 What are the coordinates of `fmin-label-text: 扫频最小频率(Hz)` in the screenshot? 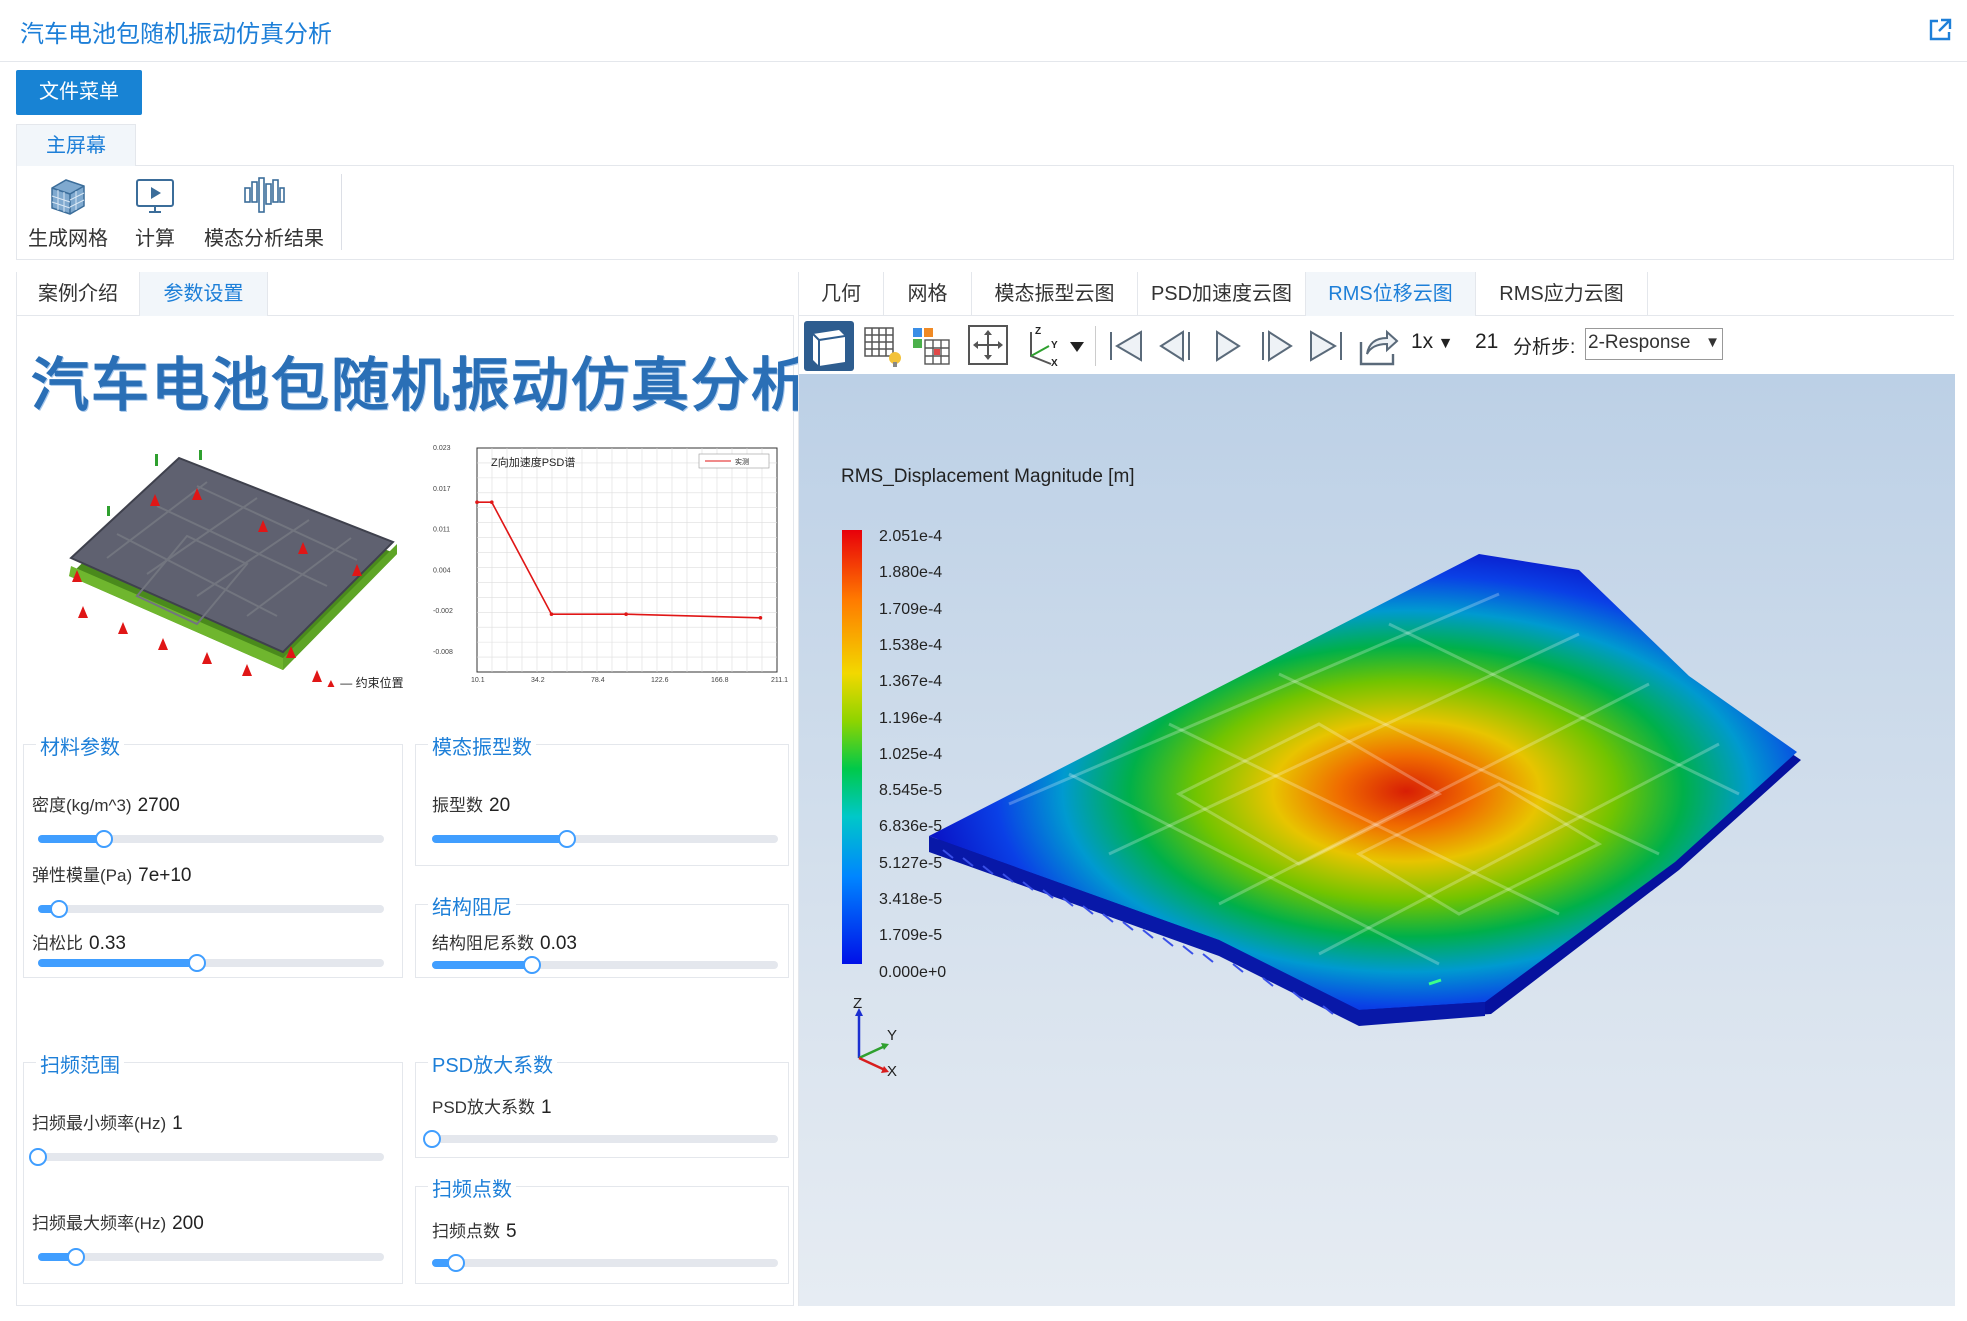 It's located at (99, 1123).